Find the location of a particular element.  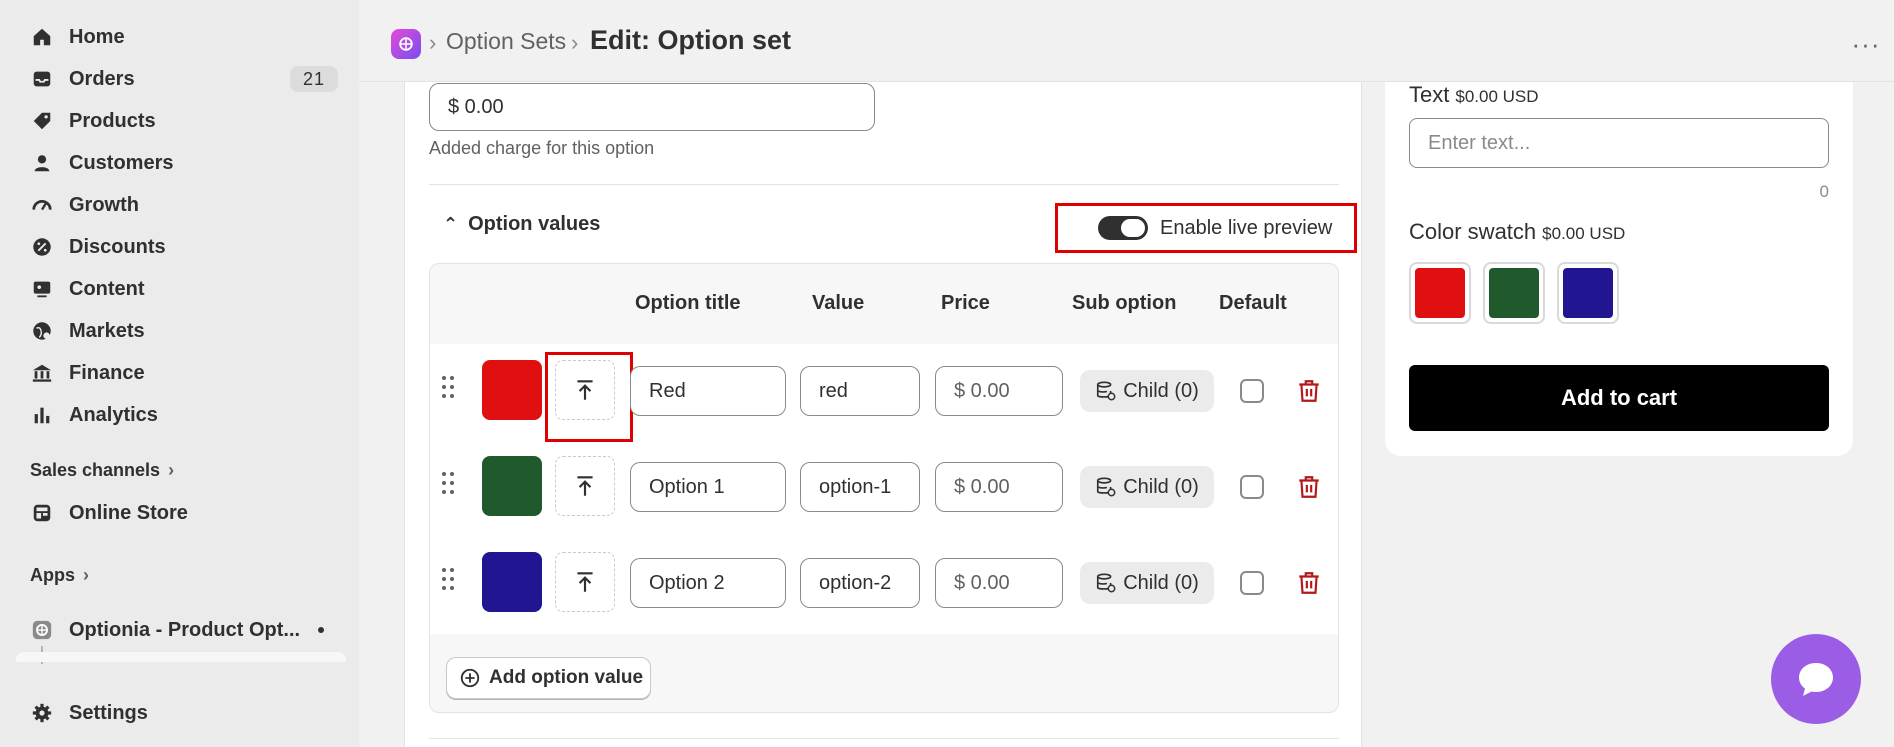

text-field-label: Text $0.00 USD is located at coordinates (1474, 95).